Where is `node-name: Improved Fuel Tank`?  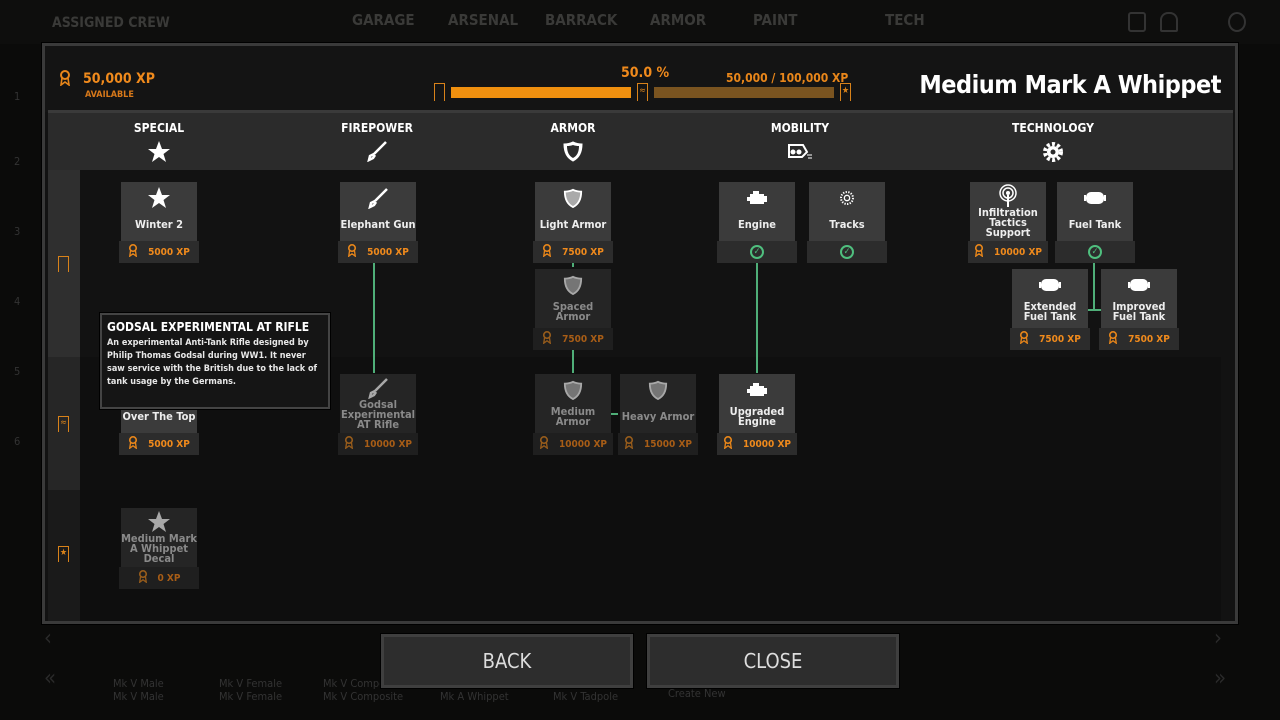 node-name: Improved Fuel Tank is located at coordinates (1139, 311).